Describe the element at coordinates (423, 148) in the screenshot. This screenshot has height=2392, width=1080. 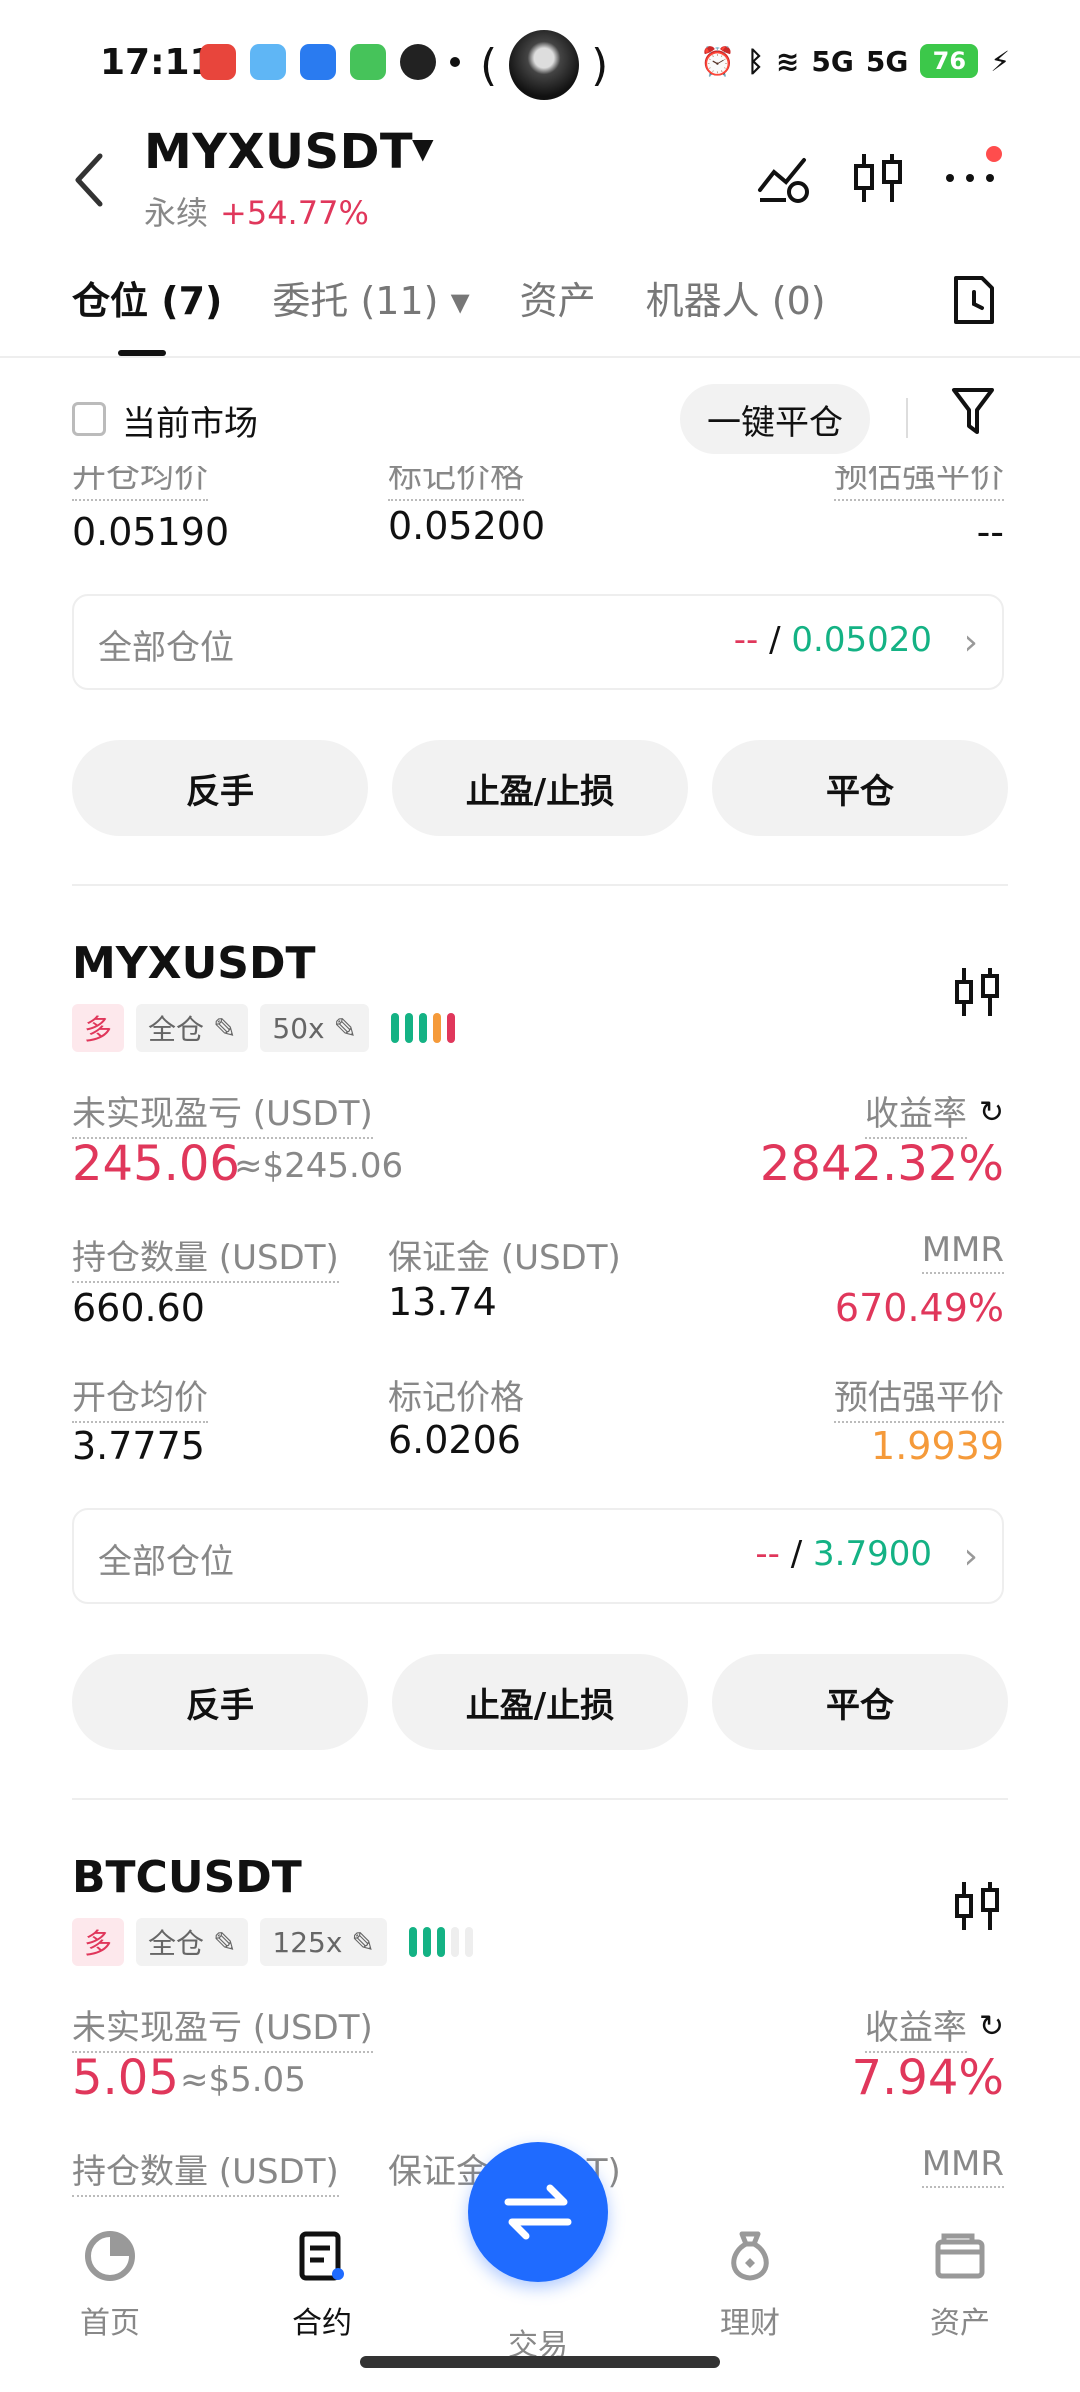
I see `caret-down-icon: ▼` at that location.